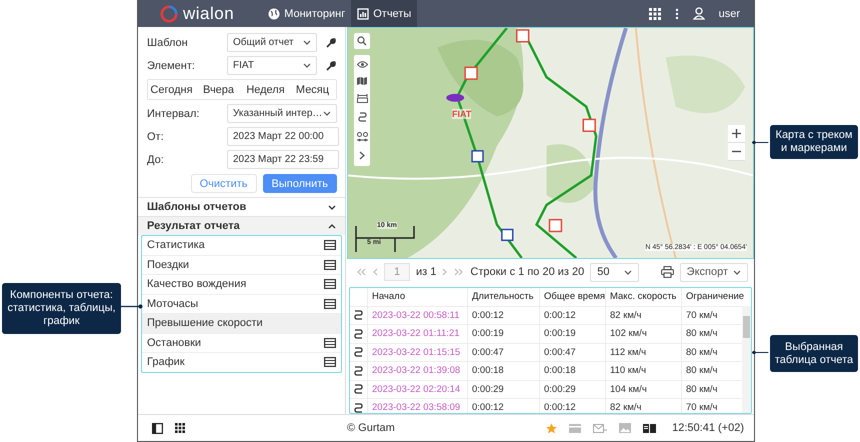 Image resolution: width=860 pixels, height=442 pixels. Describe the element at coordinates (729, 14) in the screenshot. I see `user-name: user` at that location.